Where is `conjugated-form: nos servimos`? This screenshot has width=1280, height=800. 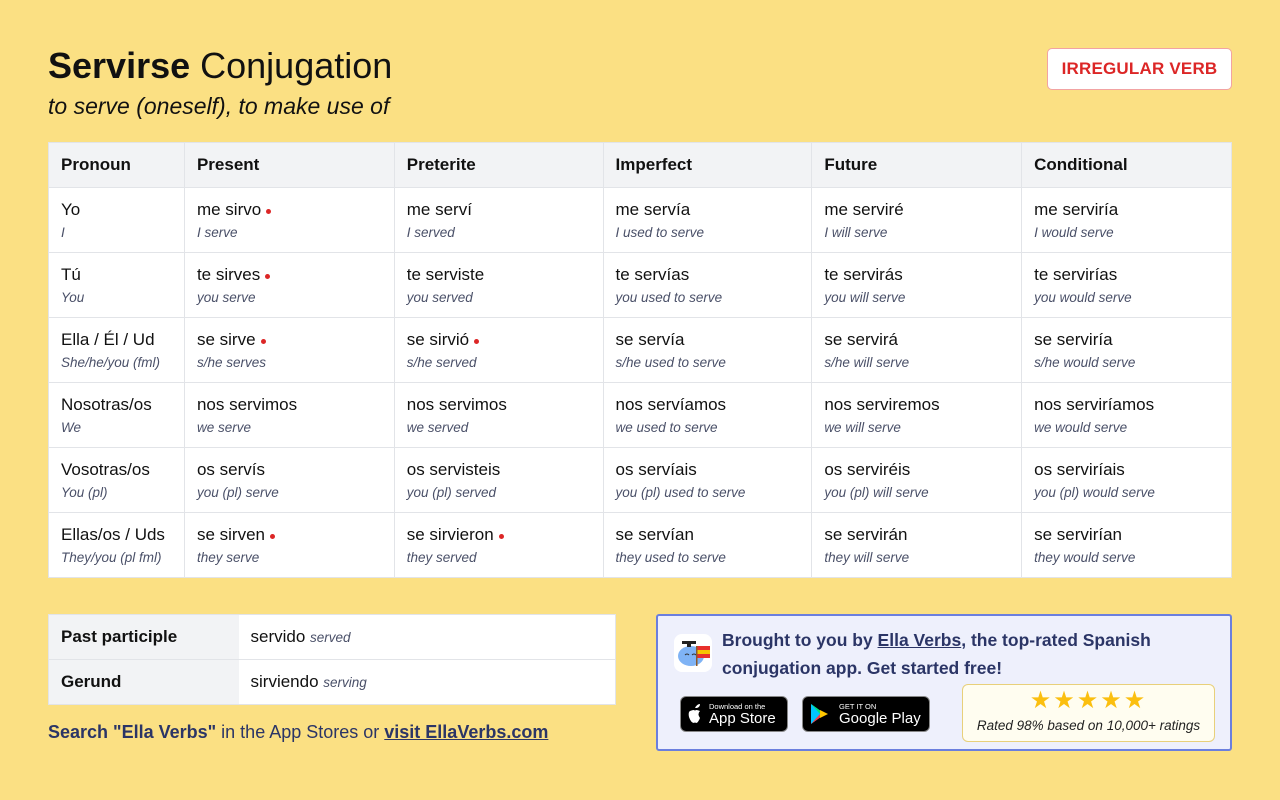 conjugated-form: nos servimos is located at coordinates (499, 405).